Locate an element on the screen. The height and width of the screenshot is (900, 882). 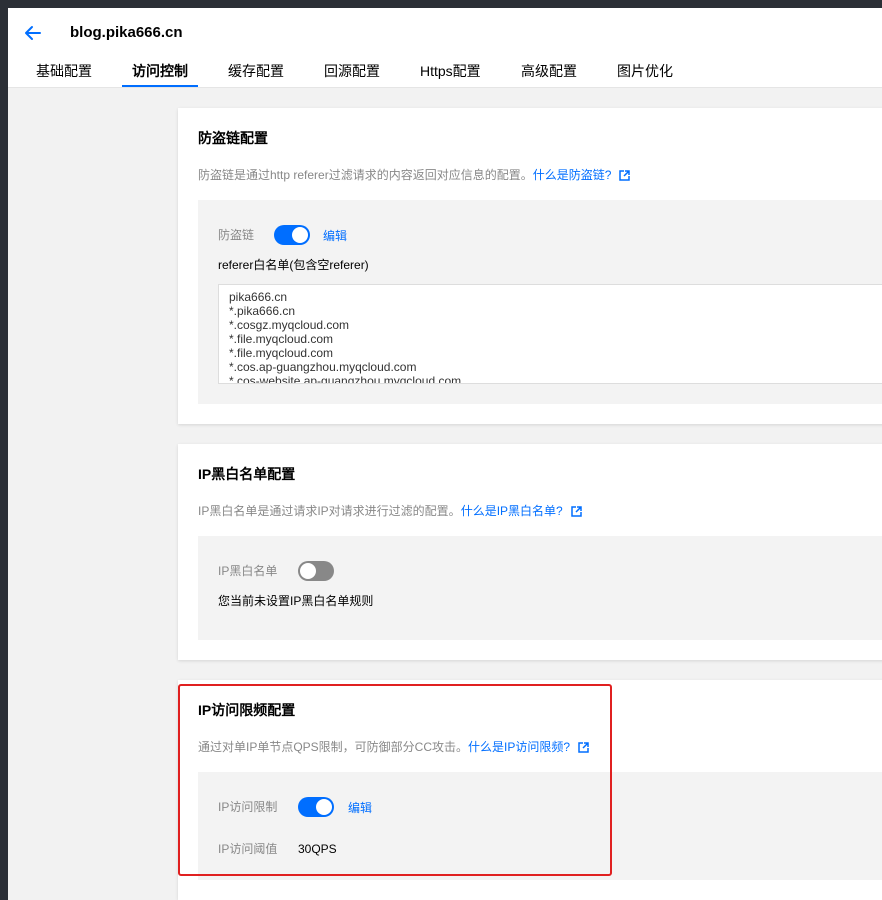
hotlink-toggle is located at coordinates (292, 235).